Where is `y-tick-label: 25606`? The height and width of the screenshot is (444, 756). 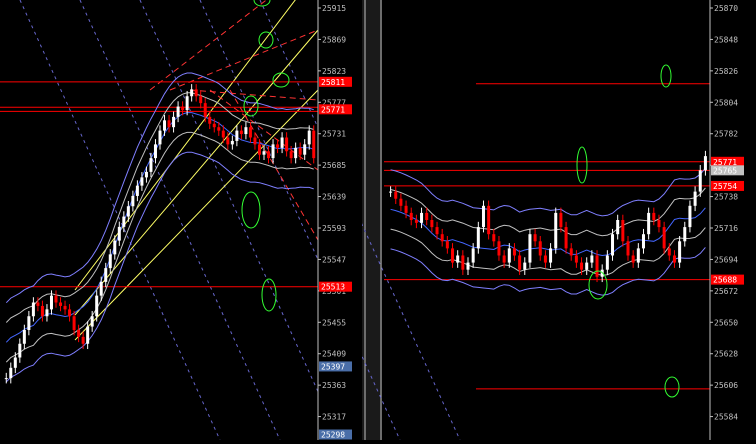
y-tick-label: 25606 is located at coordinates (726, 385).